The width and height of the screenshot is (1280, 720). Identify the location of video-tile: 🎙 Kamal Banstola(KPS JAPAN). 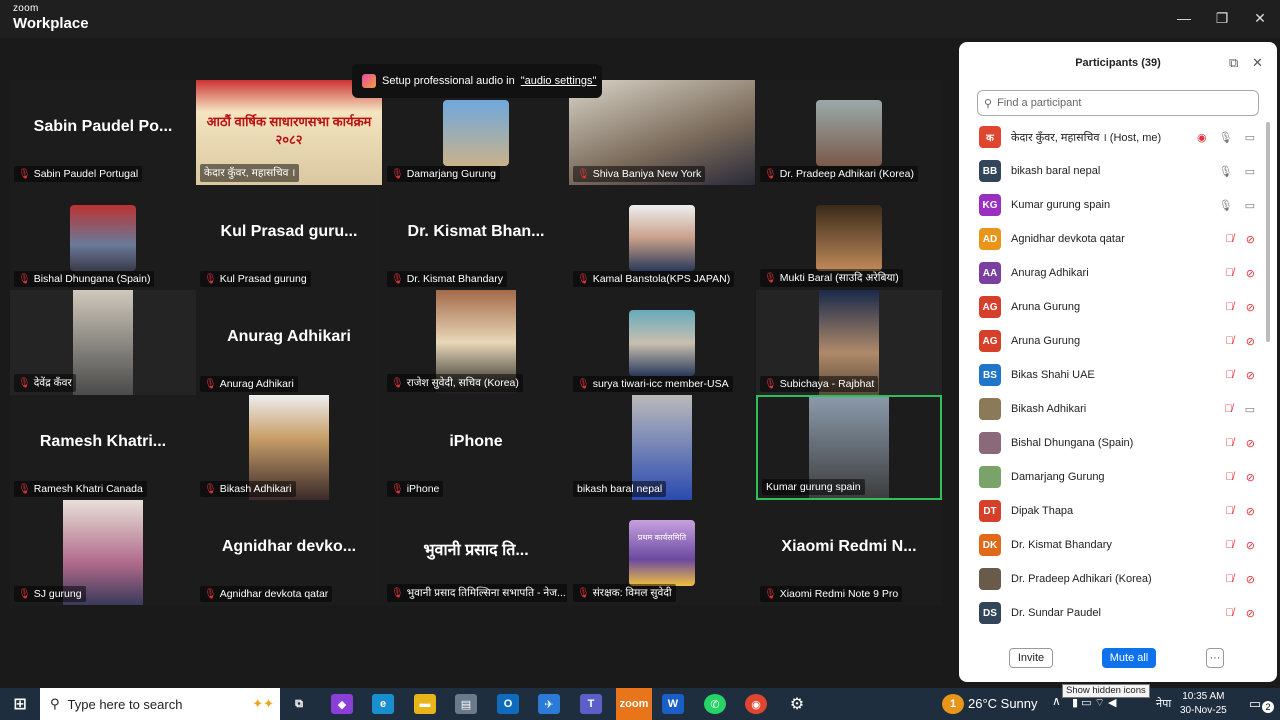
(662, 237).